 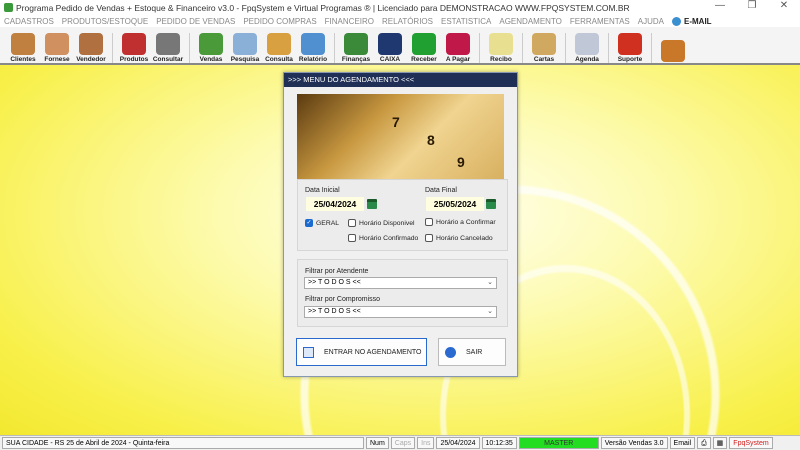 I want to click on vendas-icon, so click(x=211, y=44).